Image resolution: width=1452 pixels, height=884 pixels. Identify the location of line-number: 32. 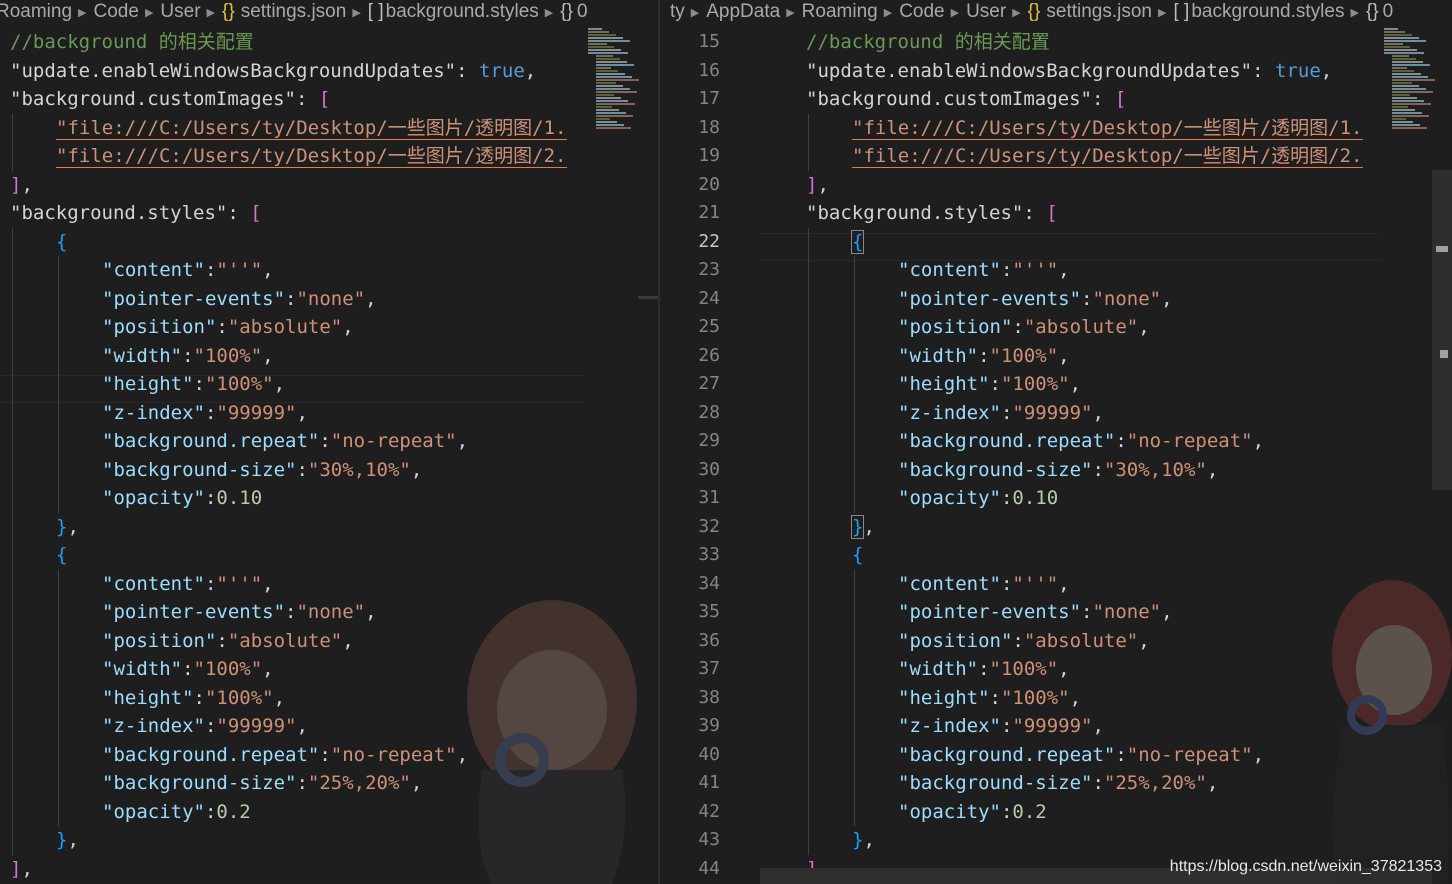
(690, 527).